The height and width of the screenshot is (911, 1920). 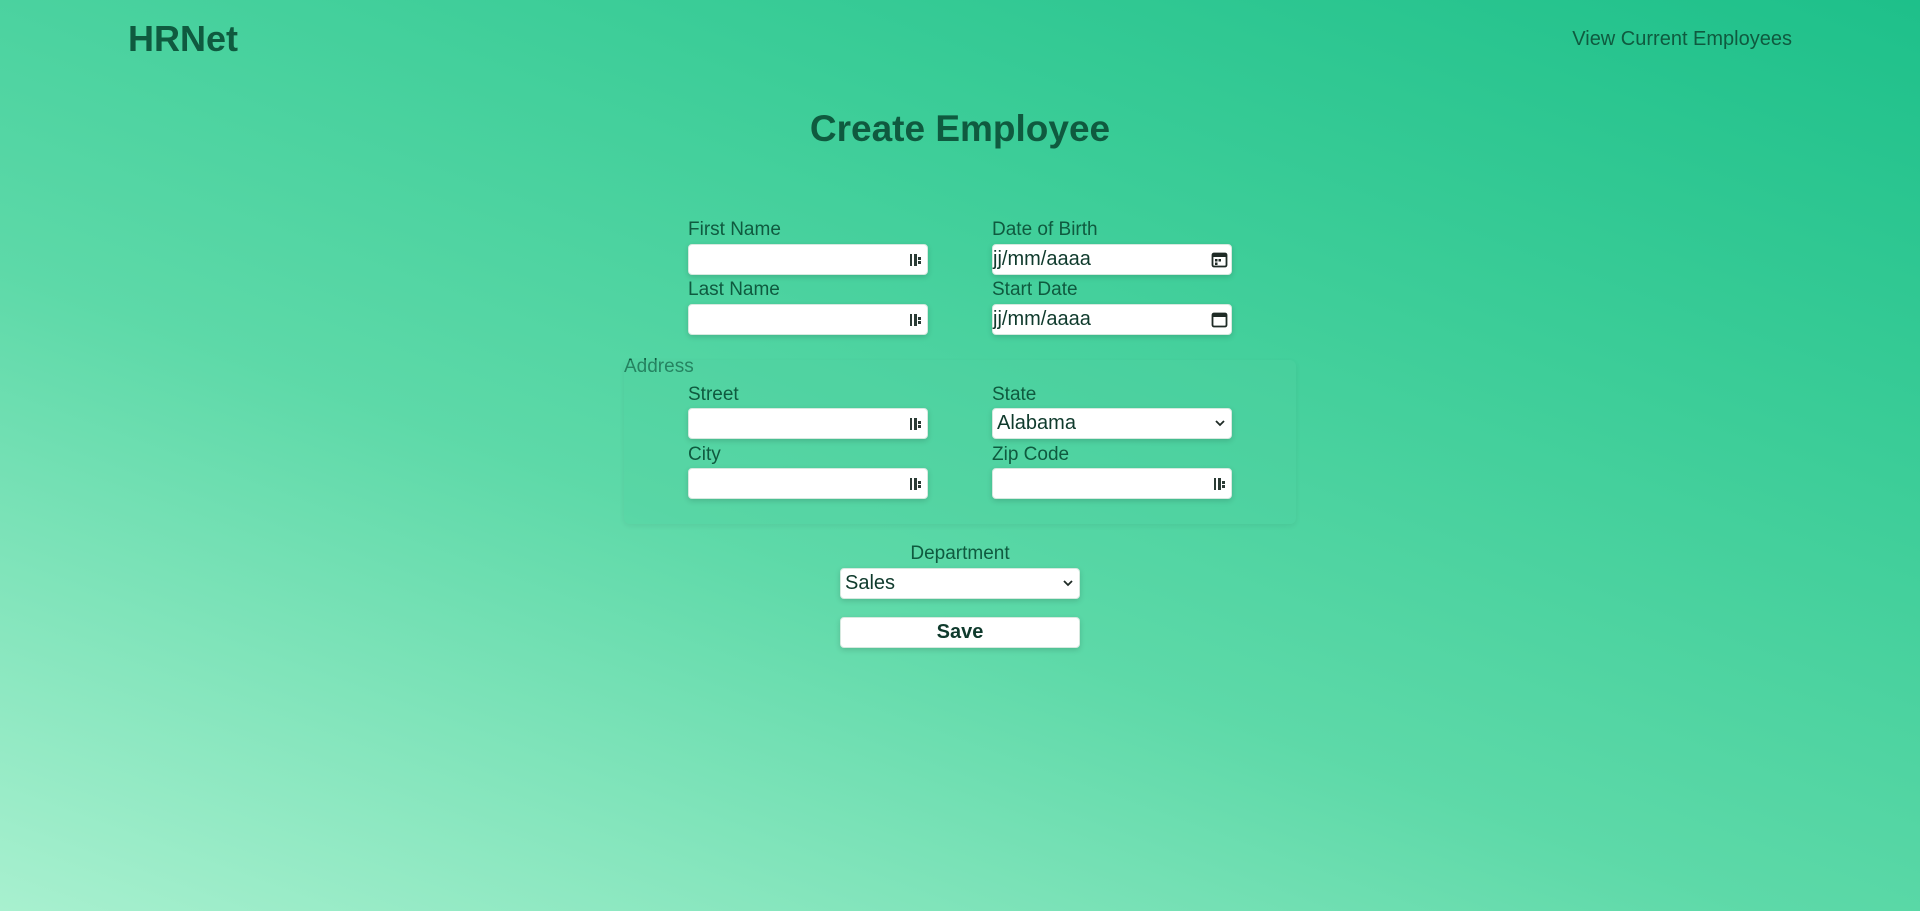 I want to click on department-selected-value: Sales, so click(x=870, y=583).